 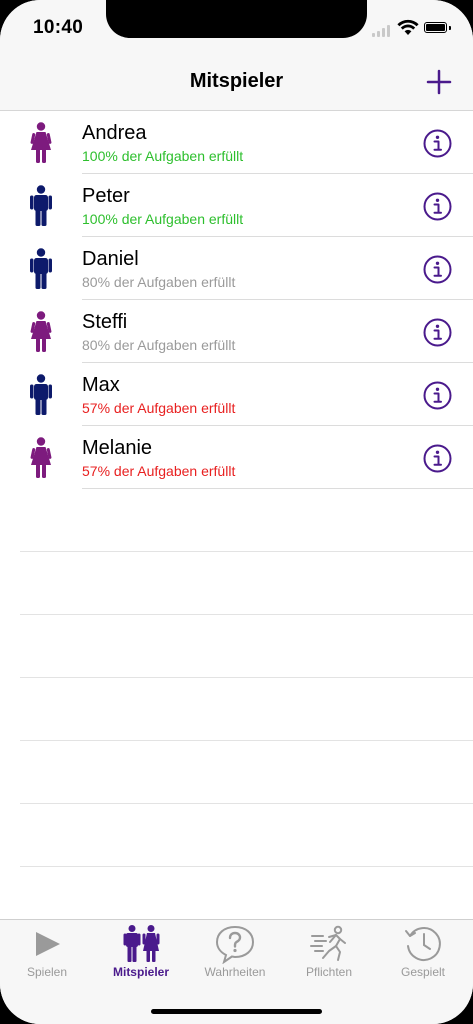 I want to click on add-player-button, so click(x=439, y=82).